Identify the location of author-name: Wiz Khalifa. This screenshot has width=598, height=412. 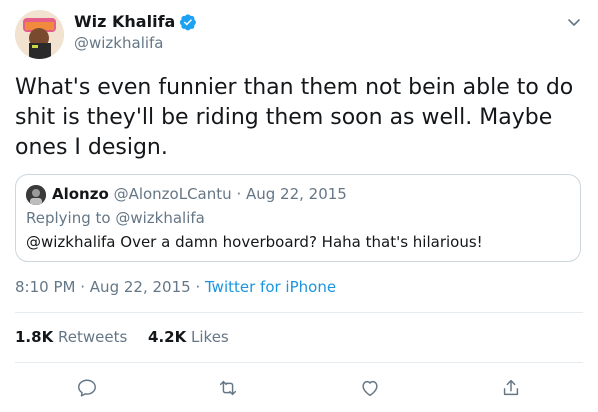
(135, 22).